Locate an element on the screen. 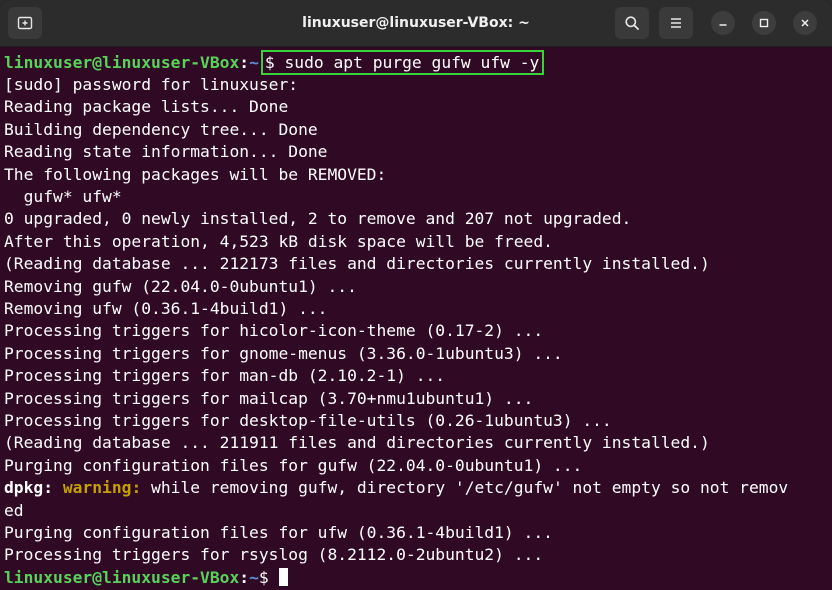 This screenshot has height=590, width=832. output-line: Building dependency tree... Done is located at coordinates (161, 129).